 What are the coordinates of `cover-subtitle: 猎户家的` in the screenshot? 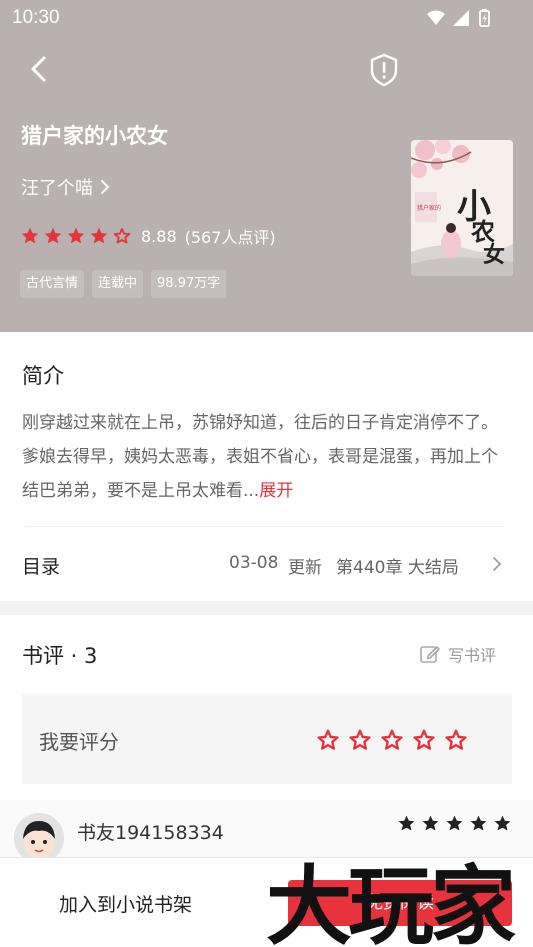 It's located at (429, 208).